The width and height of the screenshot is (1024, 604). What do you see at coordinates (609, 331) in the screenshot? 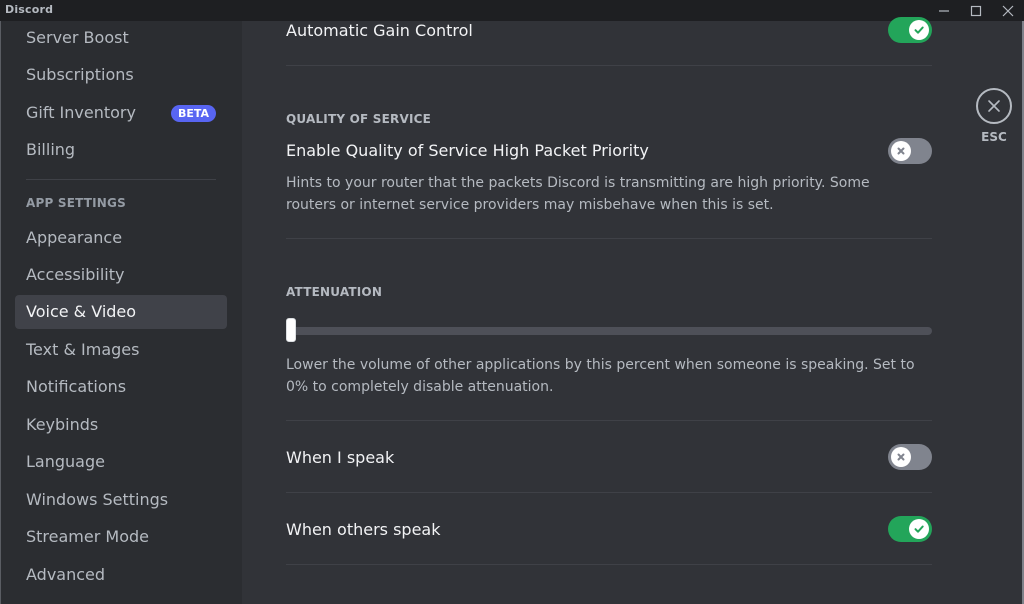
I see `attenuation-slider-track` at bounding box center [609, 331].